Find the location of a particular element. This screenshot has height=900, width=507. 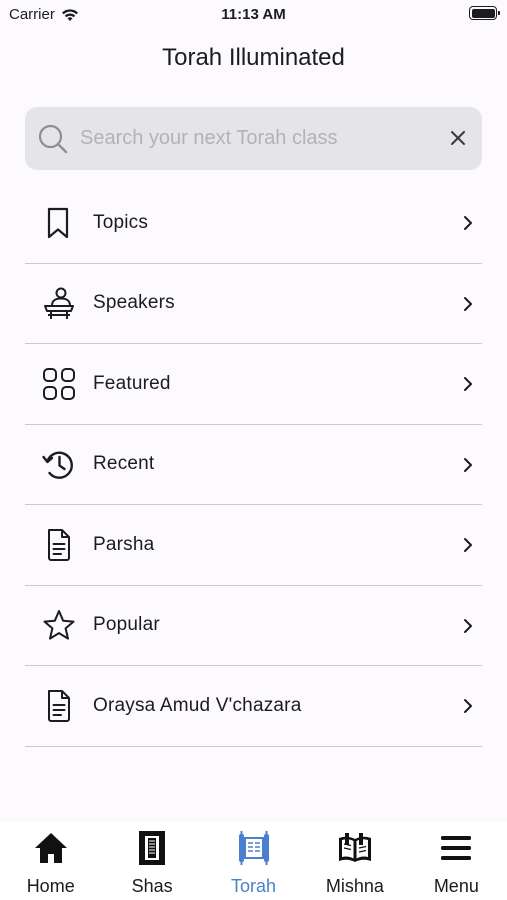

shas-icon is located at coordinates (152, 848).